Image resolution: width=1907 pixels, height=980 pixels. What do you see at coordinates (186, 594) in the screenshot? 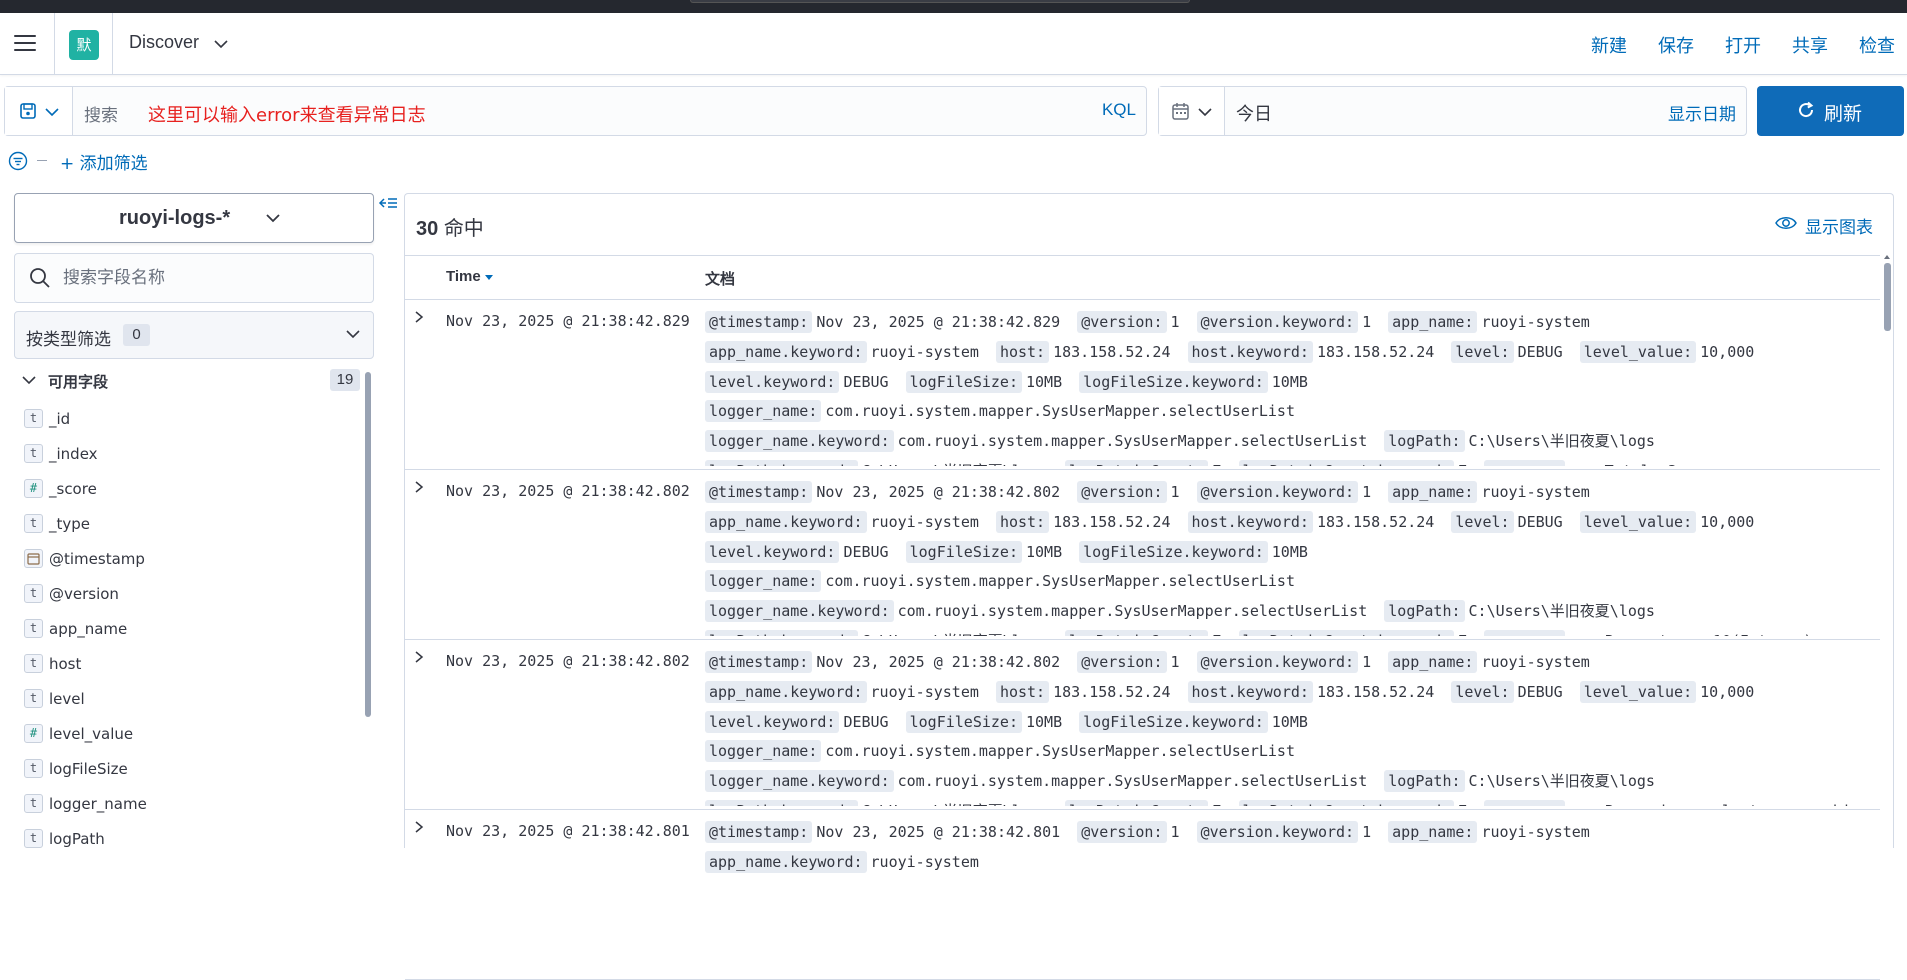
I see `field-item: t @version` at bounding box center [186, 594].